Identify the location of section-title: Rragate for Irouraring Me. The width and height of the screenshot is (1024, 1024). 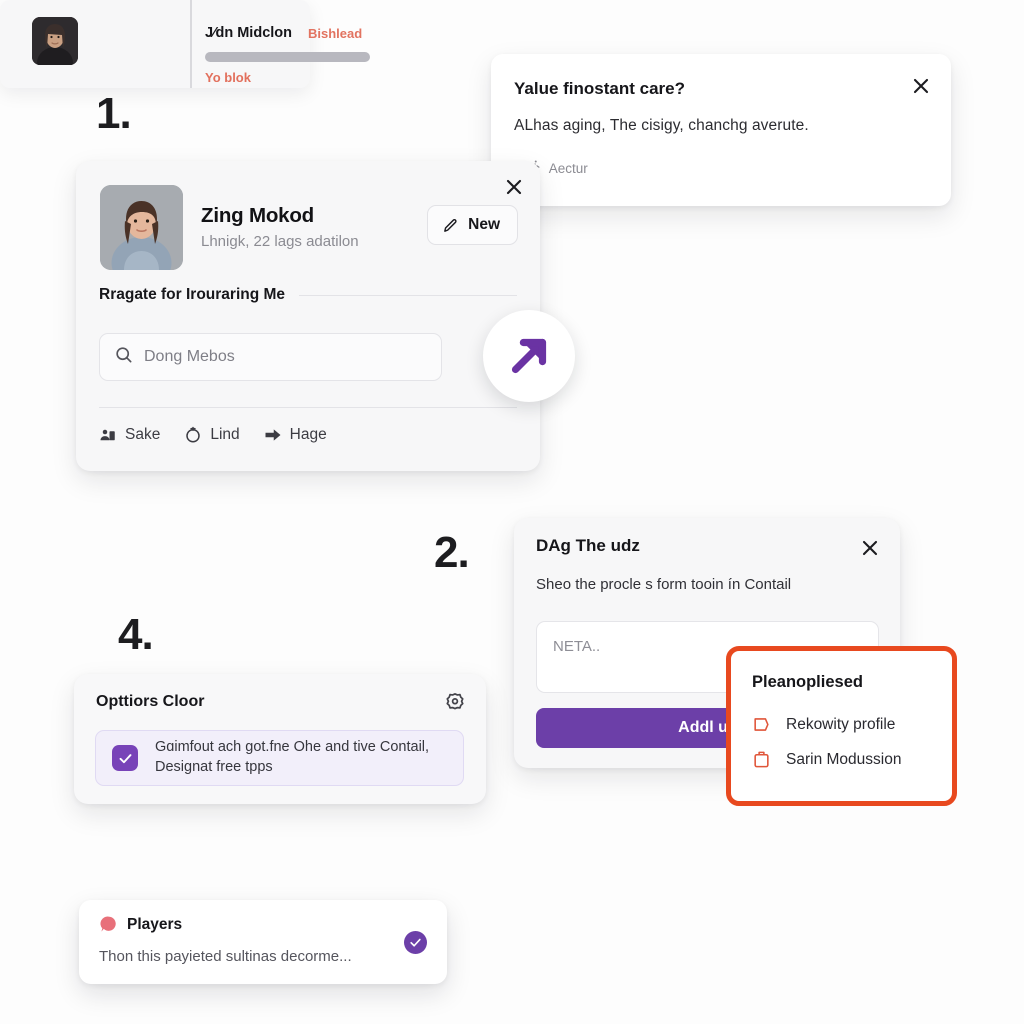
(192, 294).